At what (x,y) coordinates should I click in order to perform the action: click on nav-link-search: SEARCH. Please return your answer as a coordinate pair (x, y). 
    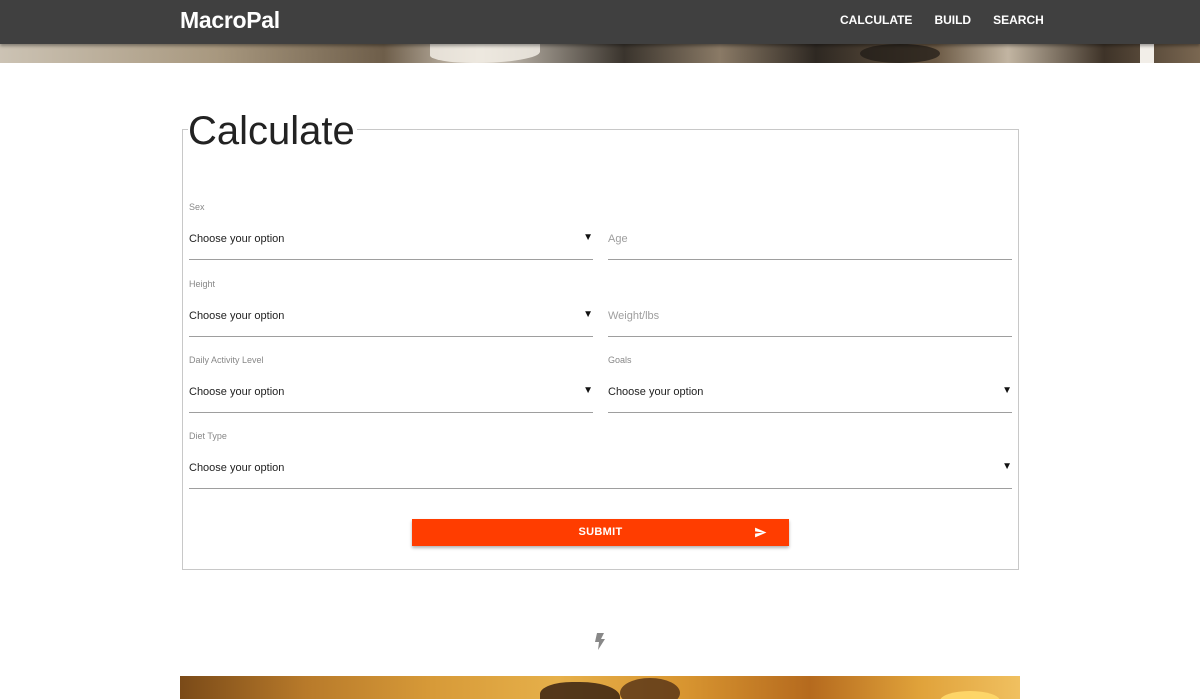
    Looking at the image, I should click on (1018, 20).